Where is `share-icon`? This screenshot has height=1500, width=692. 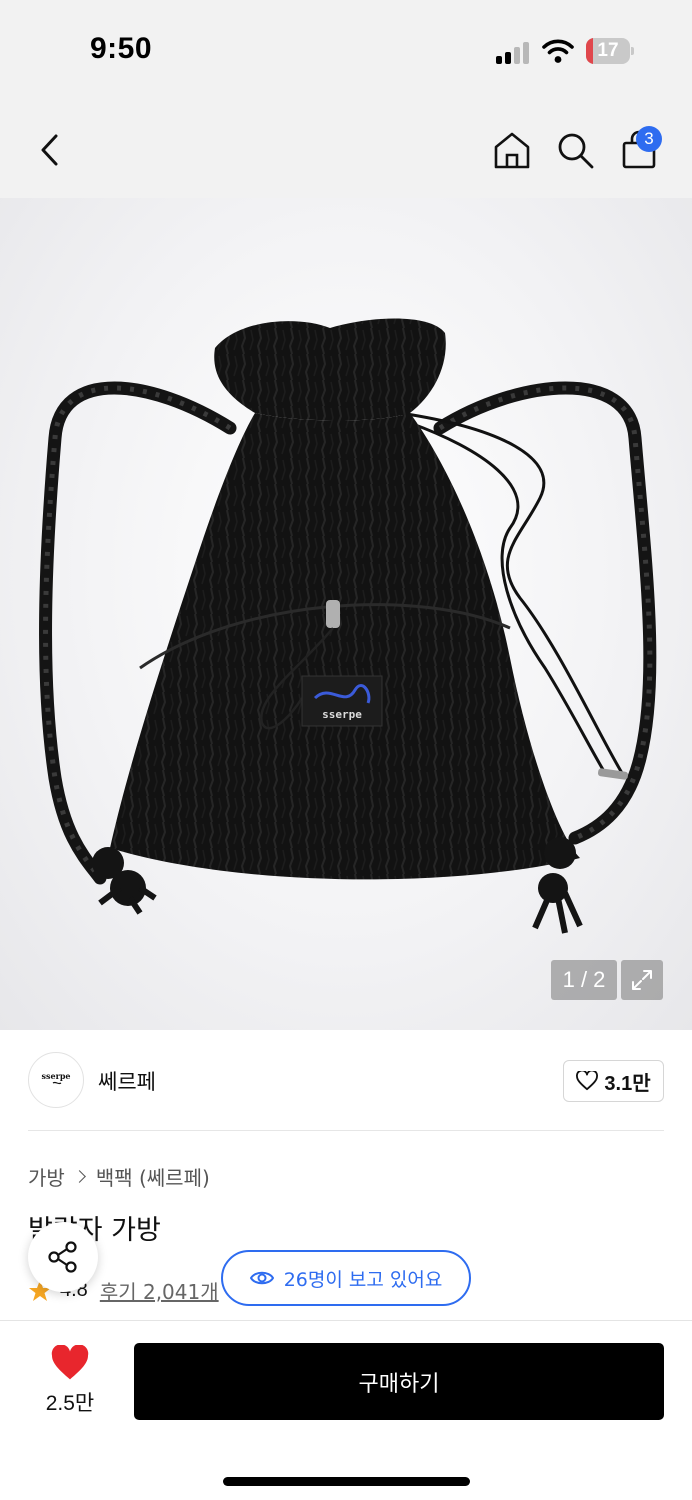
share-icon is located at coordinates (62, 1257).